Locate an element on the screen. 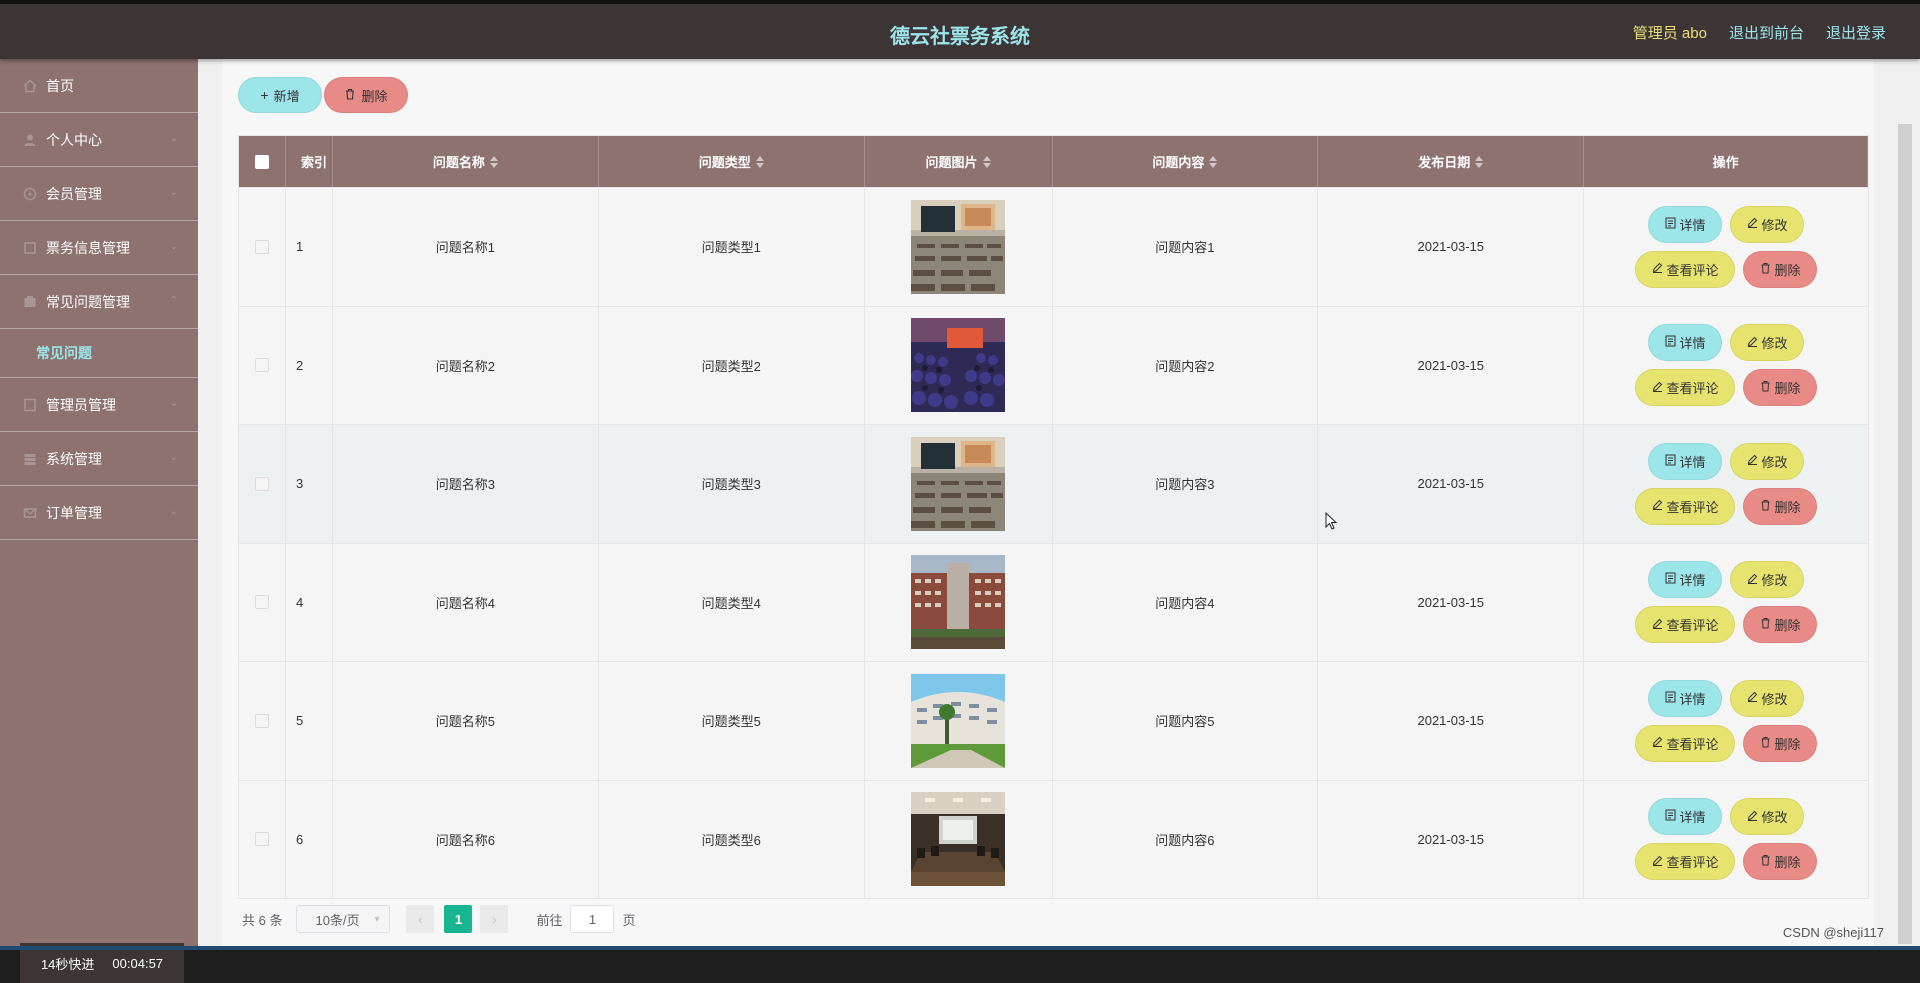 Image resolution: width=1920 pixels, height=983 pixels. sidebar-item-personal-center: 个人中心 ⌄ is located at coordinates (99, 140).